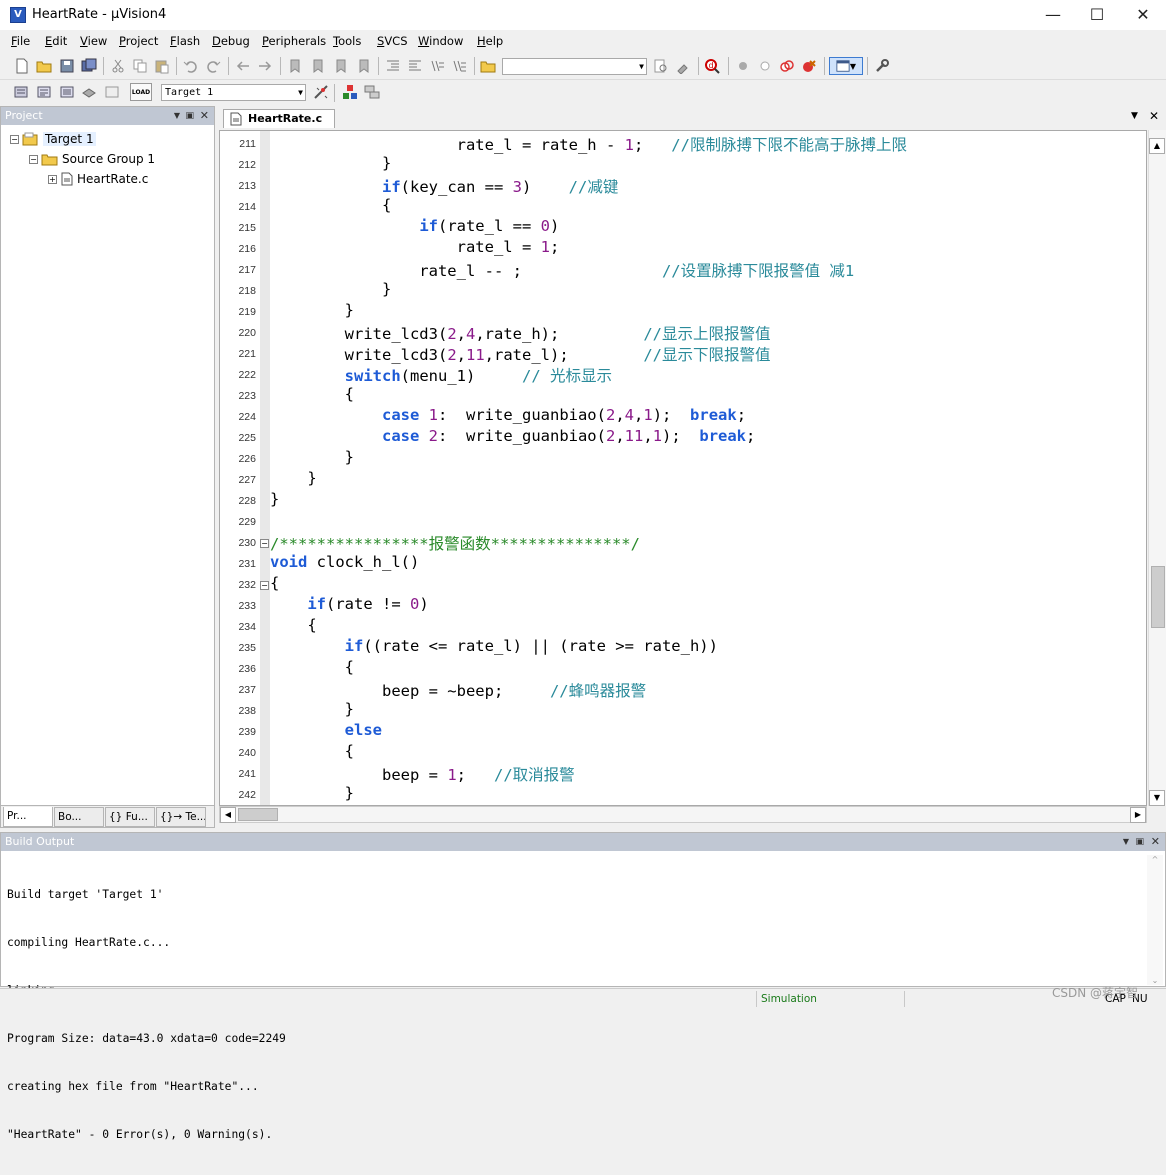 The image size is (1166, 1175). I want to click on status-mode: Simulation, so click(830, 999).